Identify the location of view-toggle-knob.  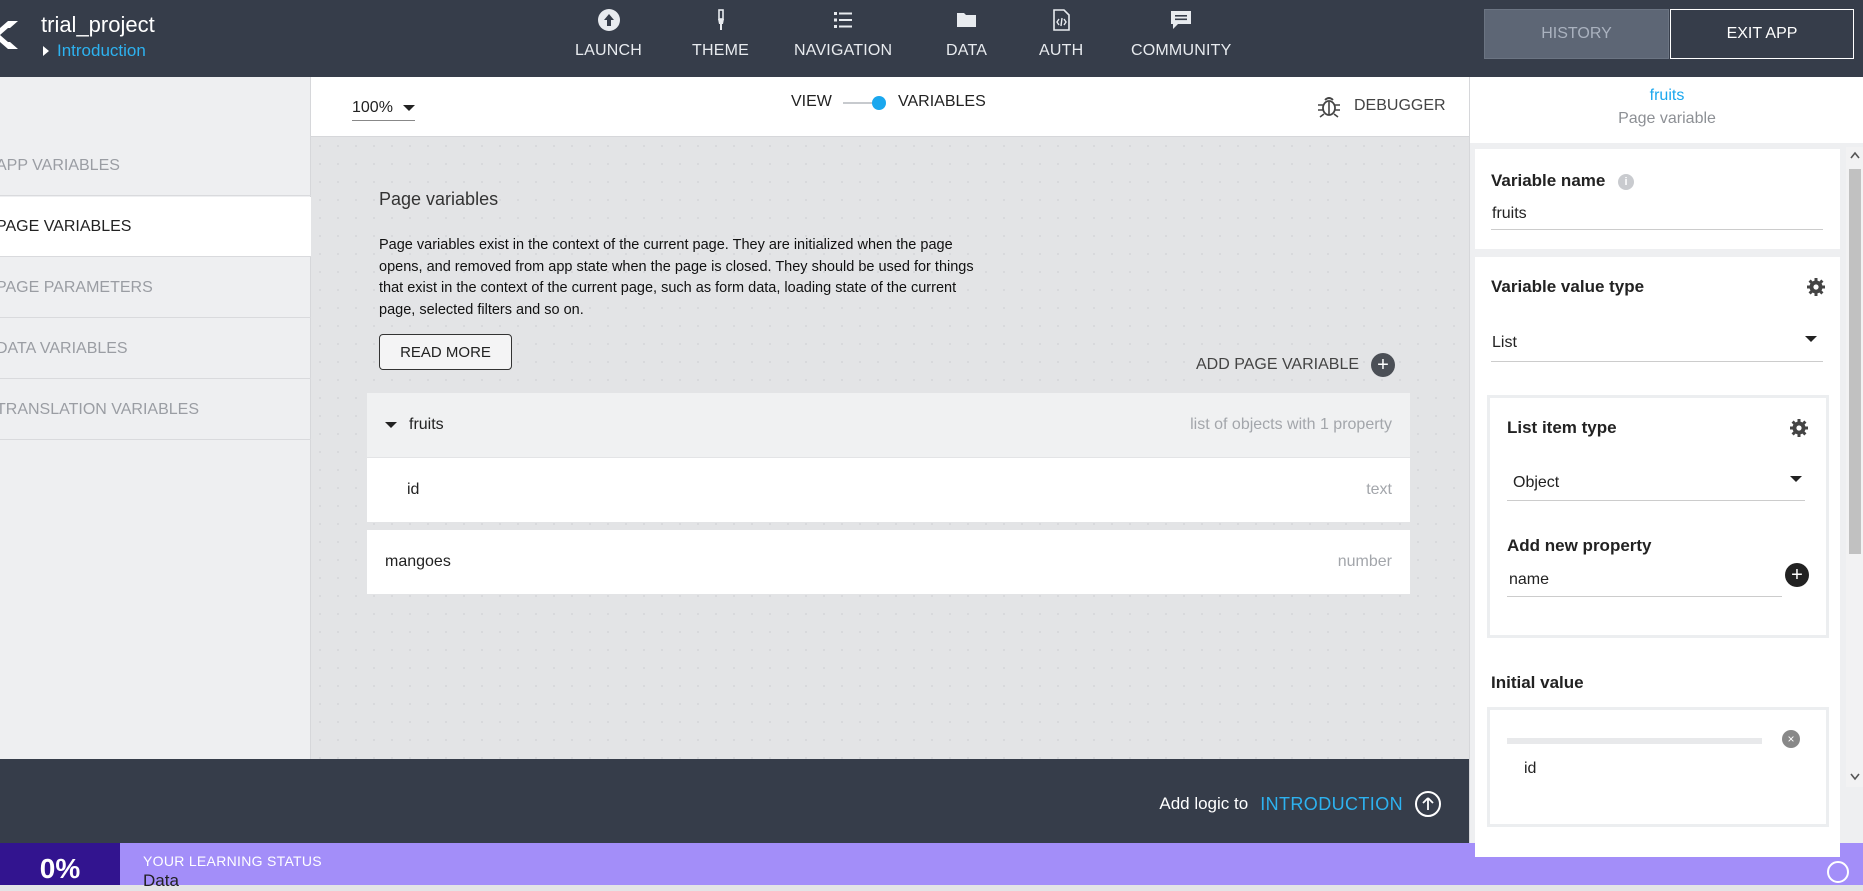
(879, 103).